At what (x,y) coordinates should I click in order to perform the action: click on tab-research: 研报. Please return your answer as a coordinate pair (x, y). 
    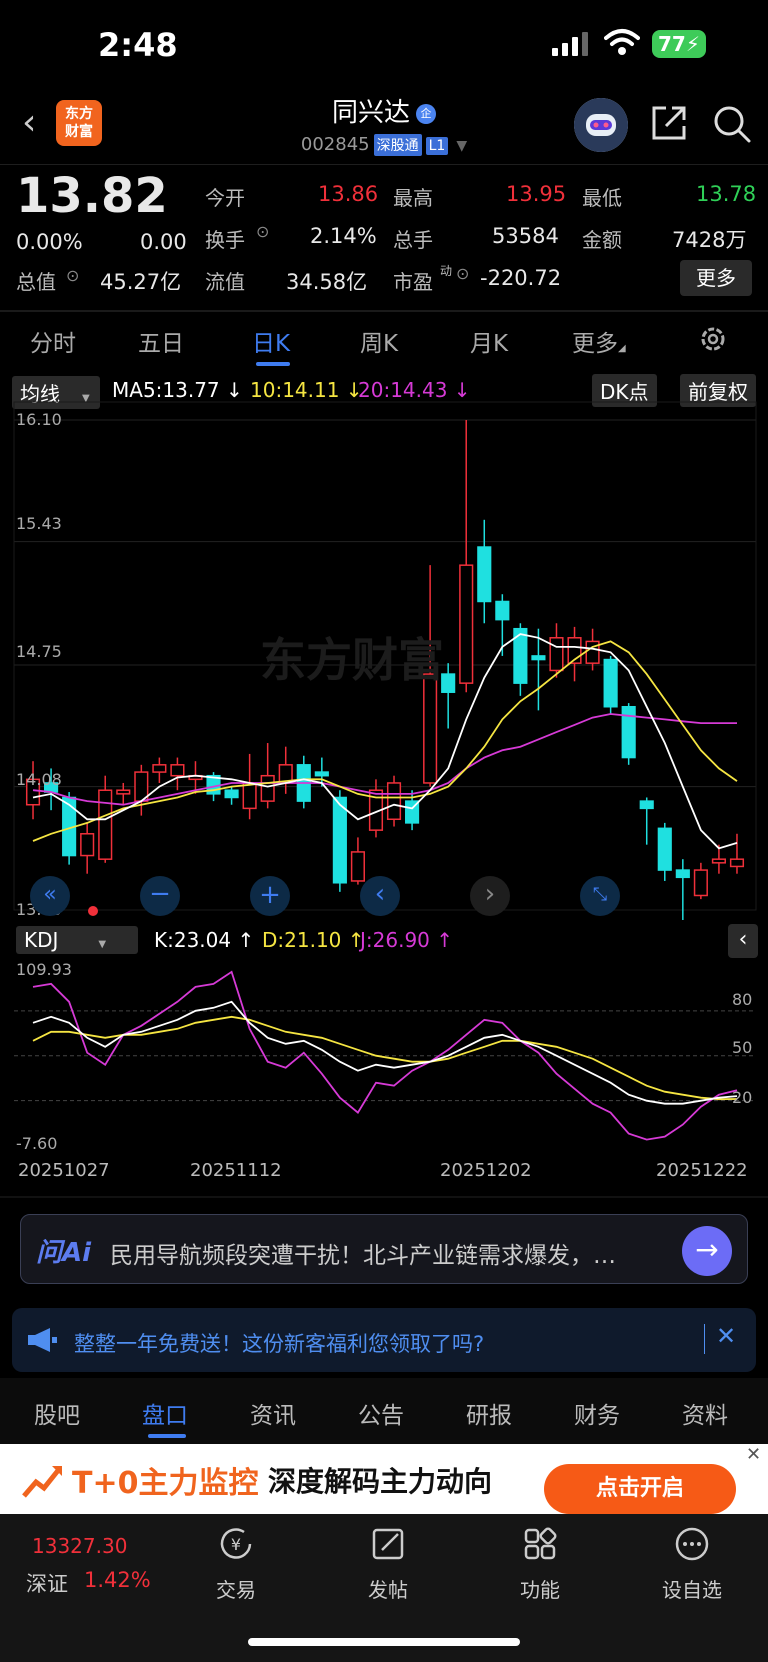
    Looking at the image, I should click on (489, 1413).